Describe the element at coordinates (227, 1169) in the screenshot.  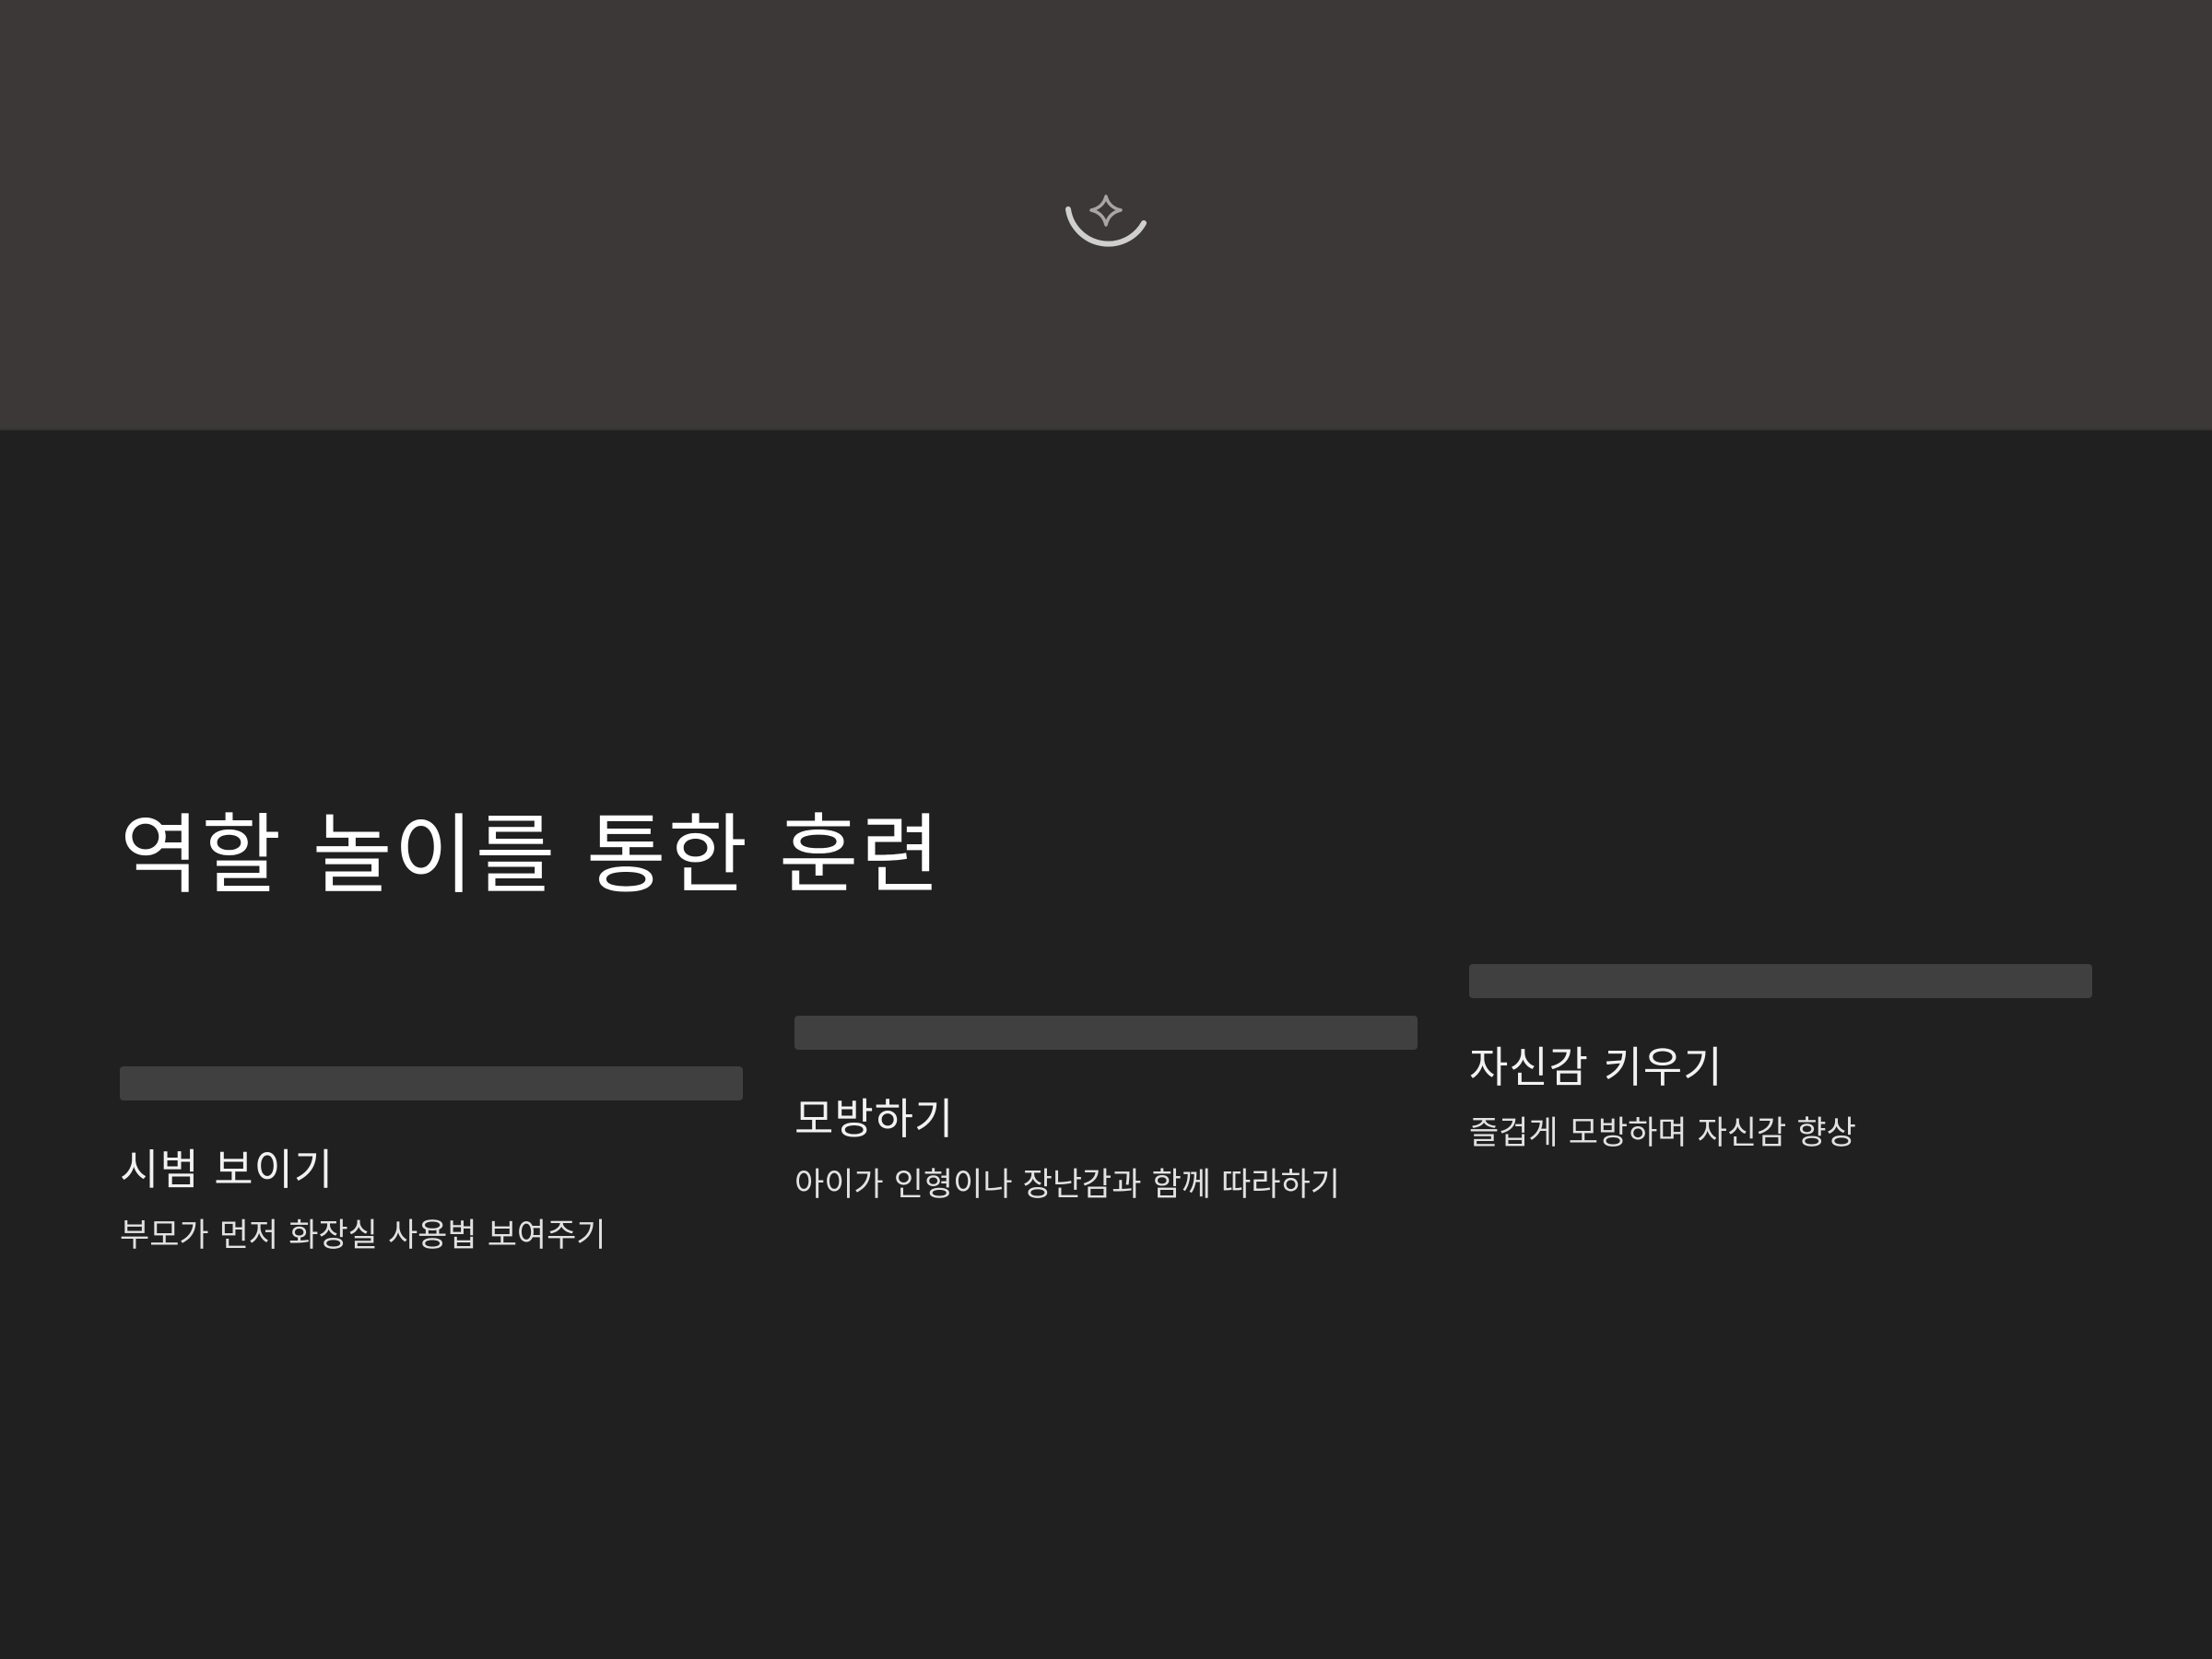
I see `step-heading: 시범 보이기` at that location.